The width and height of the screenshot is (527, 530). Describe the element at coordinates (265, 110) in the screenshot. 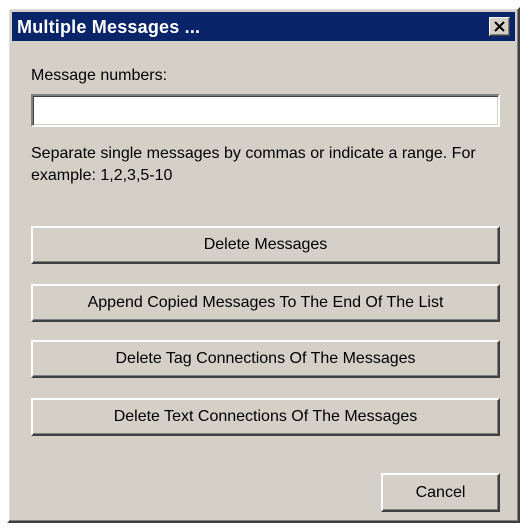

I see `message-numbers-input` at that location.